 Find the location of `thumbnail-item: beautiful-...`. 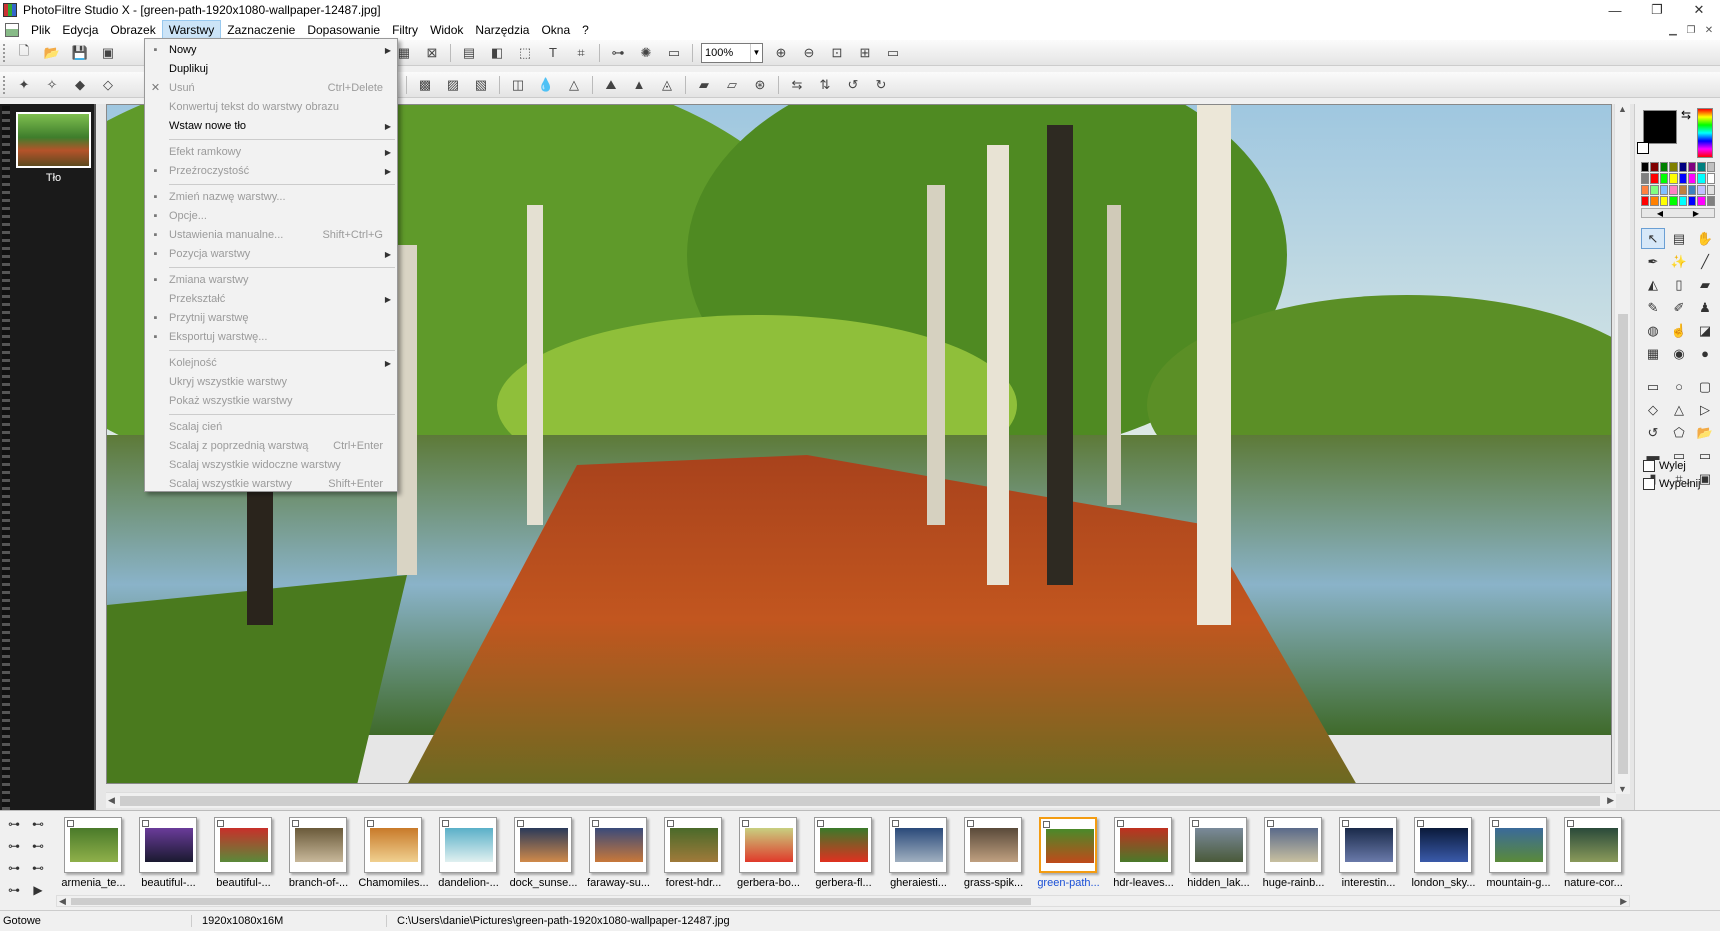

thumbnail-item: beautiful-... is located at coordinates (168, 854).